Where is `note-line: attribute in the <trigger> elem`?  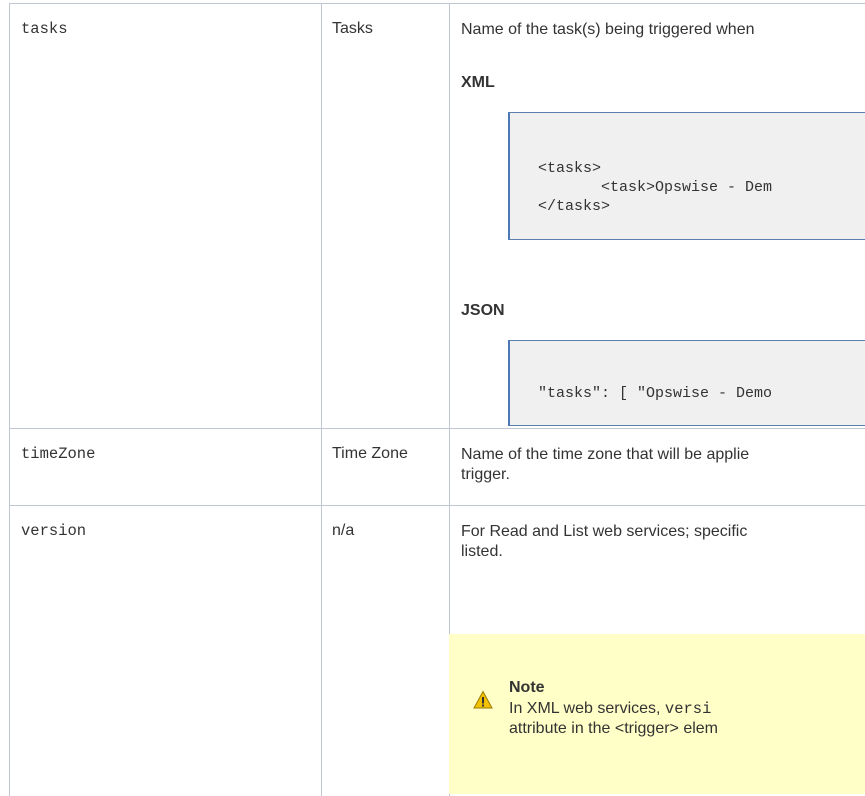
note-line: attribute in the <trigger> elem is located at coordinates (614, 728).